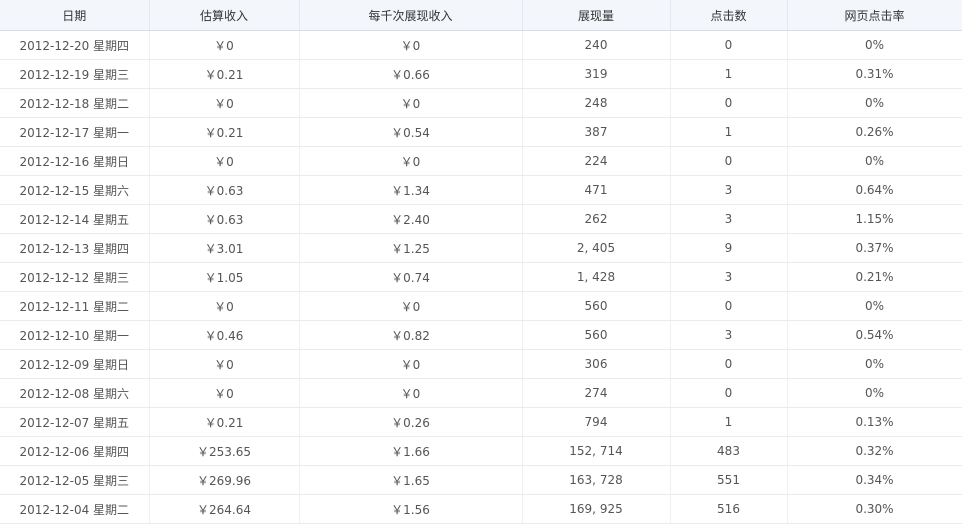  I want to click on table-row: 2012-12-09 星期日 ￥0 ￥0 306 0 0%, so click(481, 364).